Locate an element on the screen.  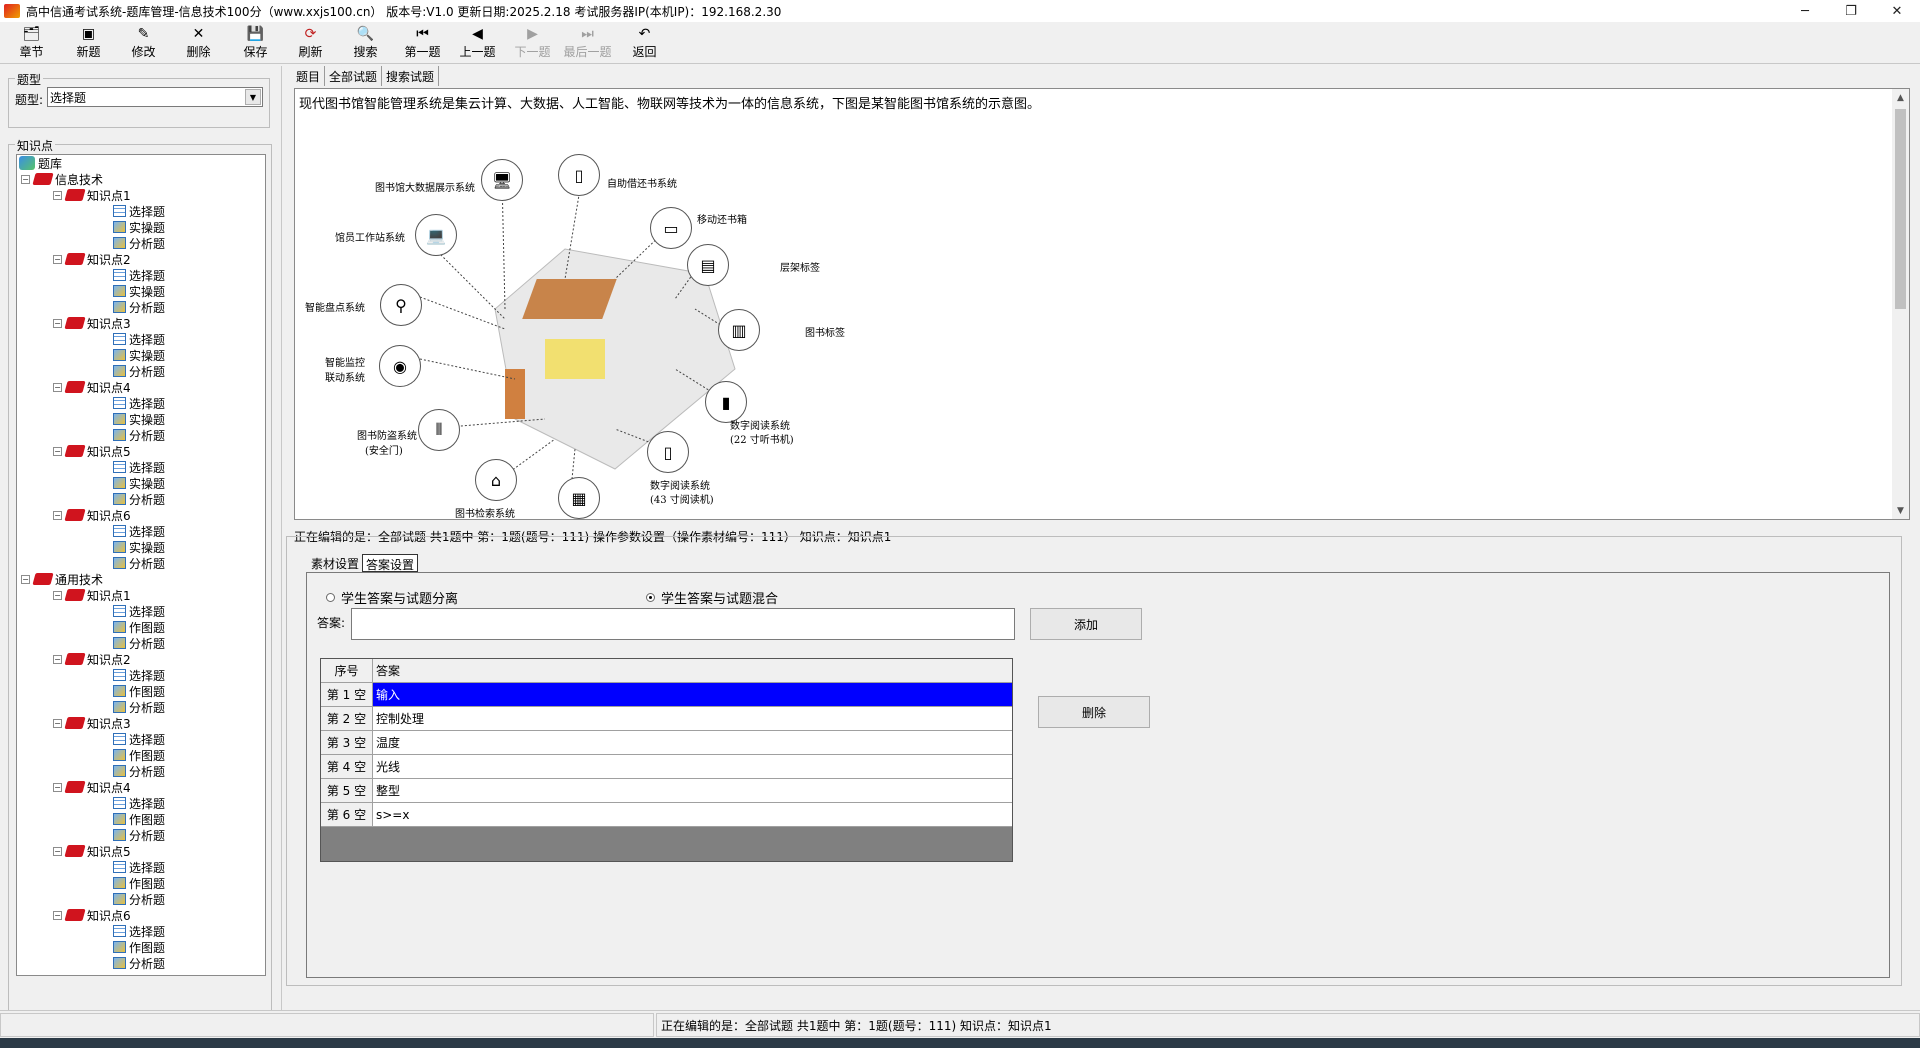
question-scrollbar: ▲ ▼ is located at coordinates (1900, 304).